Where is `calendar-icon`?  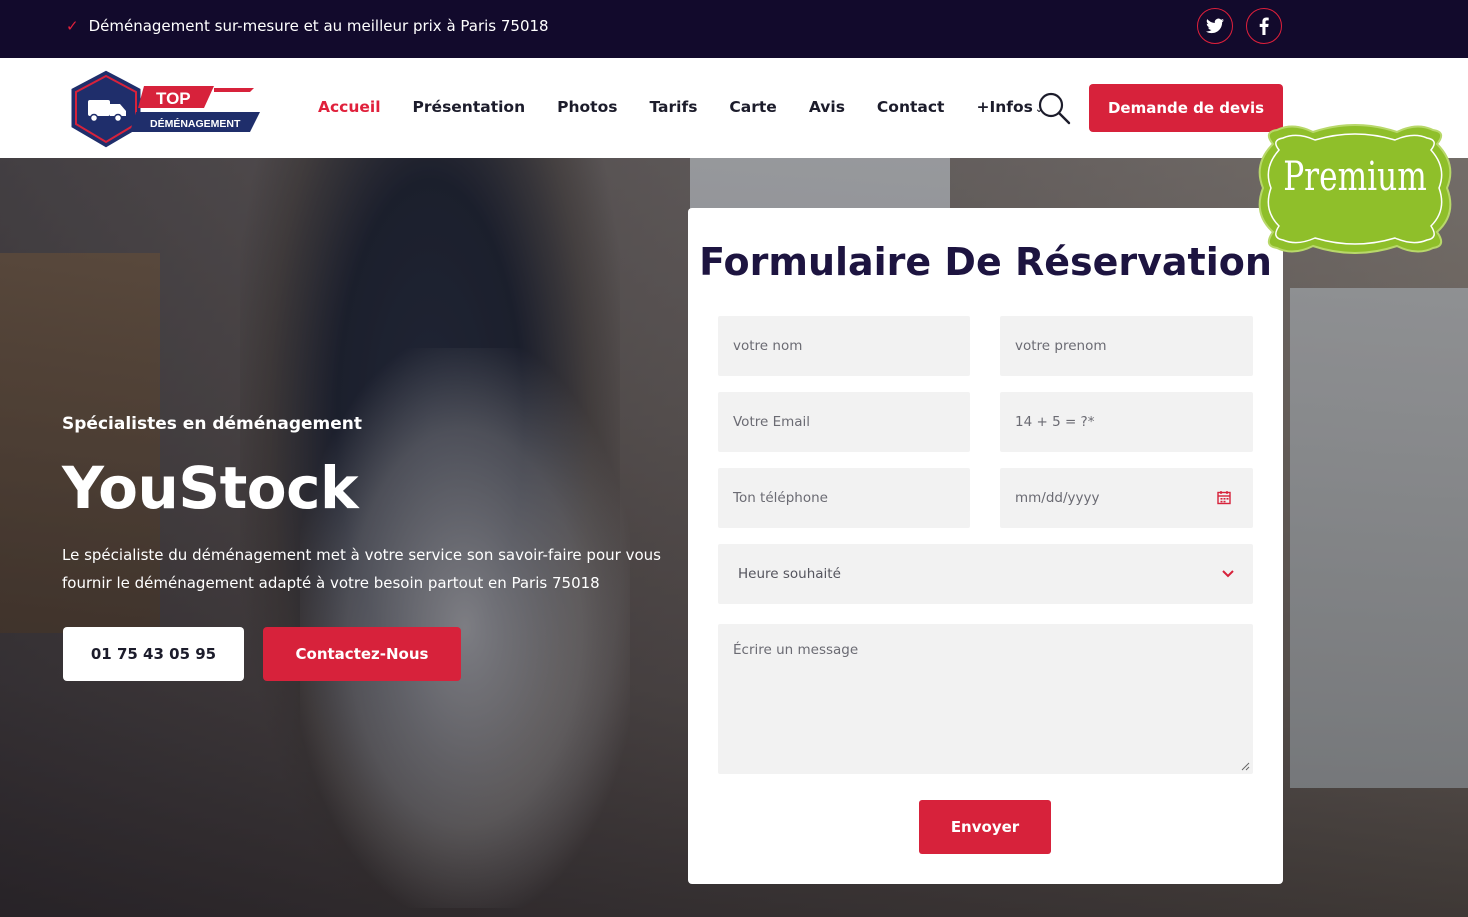 calendar-icon is located at coordinates (1224, 497).